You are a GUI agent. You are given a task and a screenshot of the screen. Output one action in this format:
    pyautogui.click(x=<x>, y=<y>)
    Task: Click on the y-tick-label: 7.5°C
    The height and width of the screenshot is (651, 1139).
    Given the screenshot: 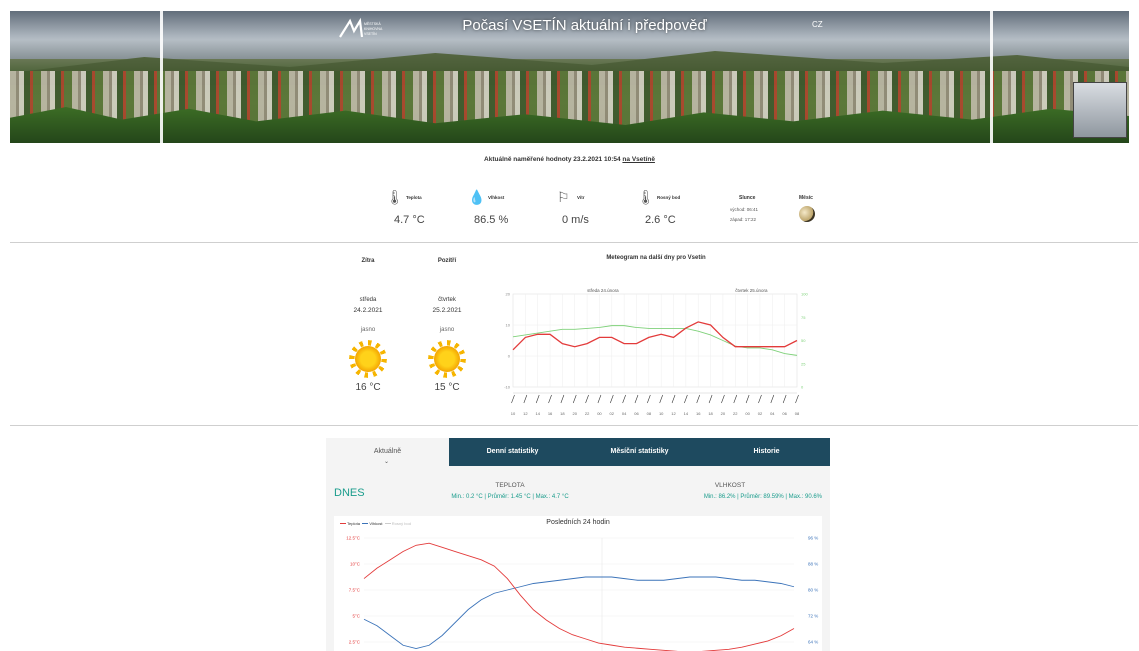 What is the action you would take?
    pyautogui.click(x=355, y=590)
    